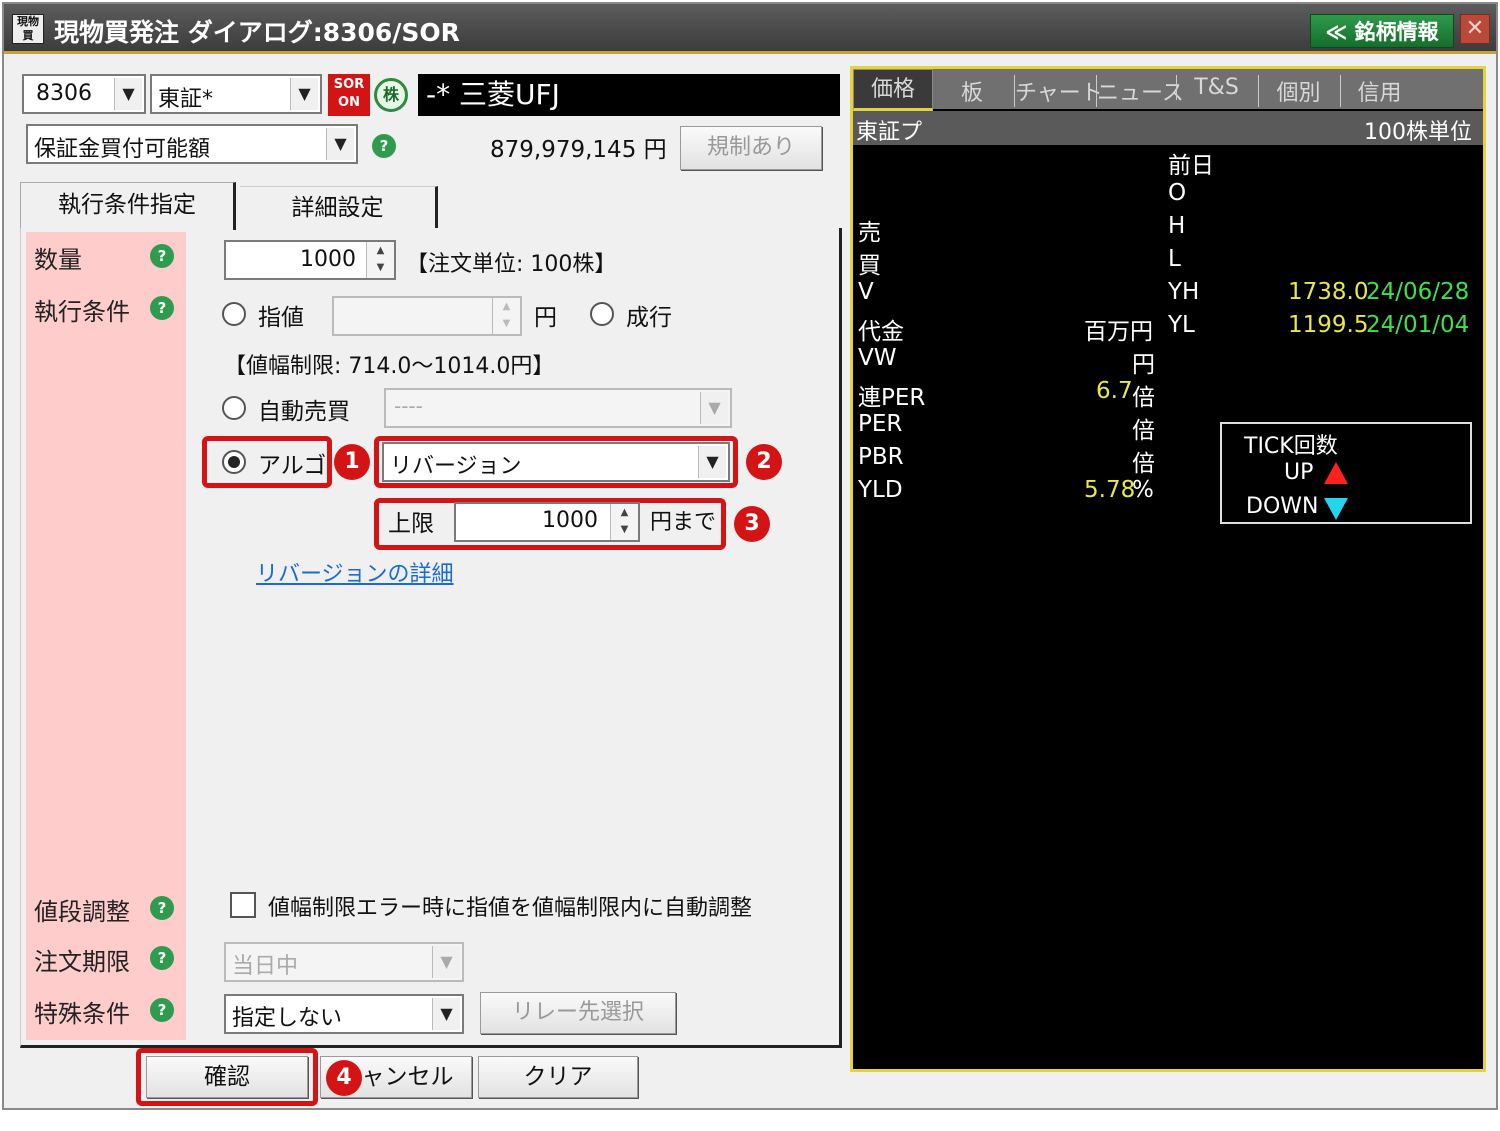 The width and height of the screenshot is (1500, 1131). I want to click on price-adjust-checkbox, so click(243, 905).